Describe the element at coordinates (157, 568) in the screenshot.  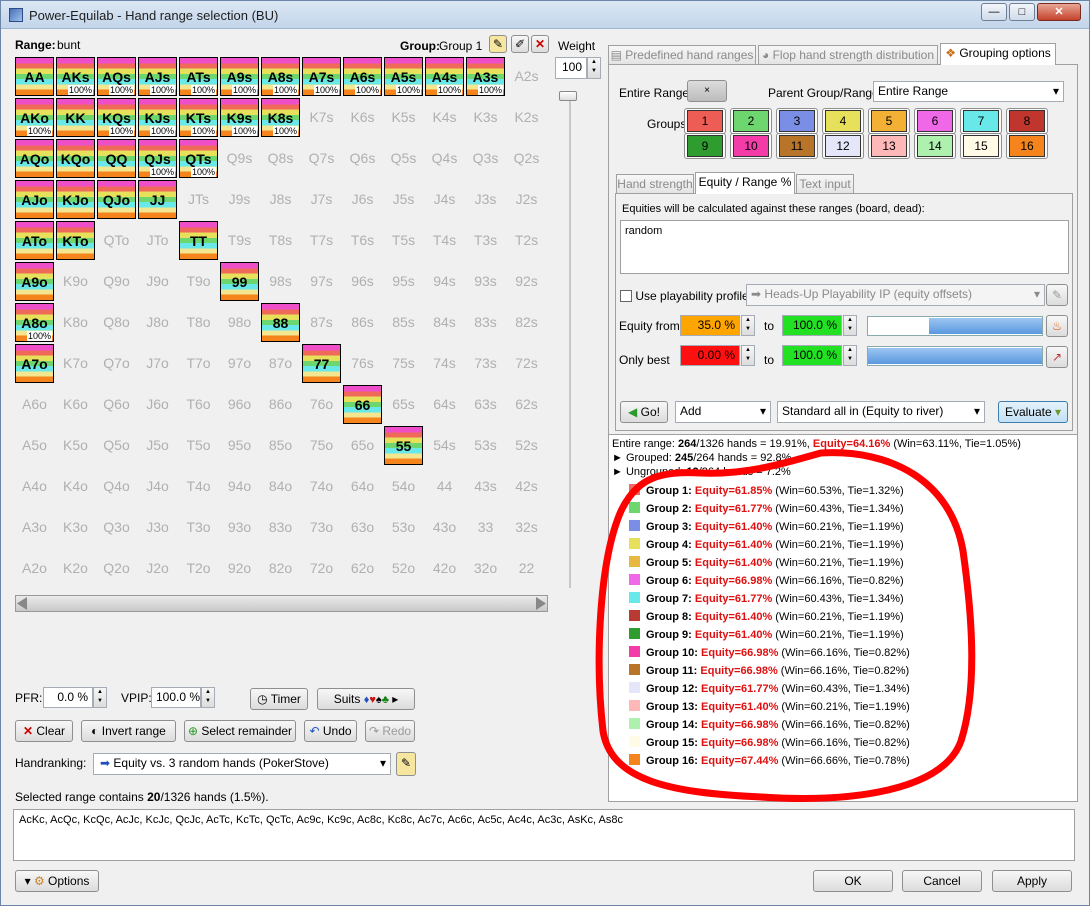
I see `hand-cell-J2o: J2o` at that location.